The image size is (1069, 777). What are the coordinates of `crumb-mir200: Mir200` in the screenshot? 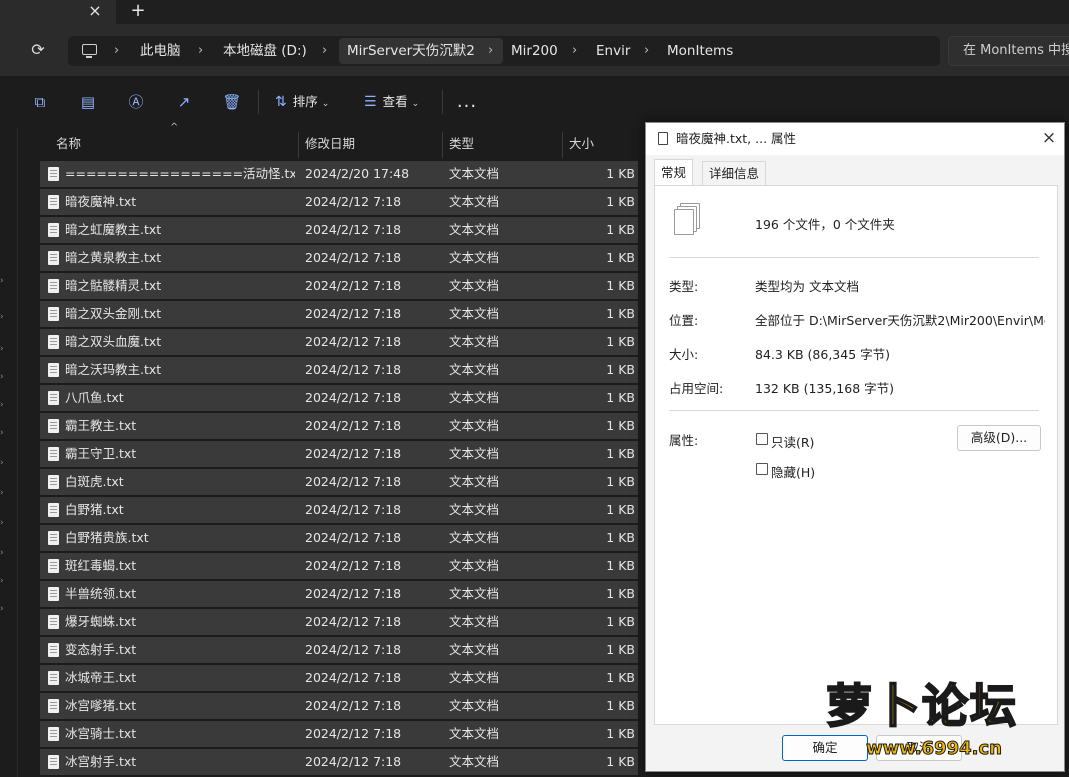 It's located at (534, 51).